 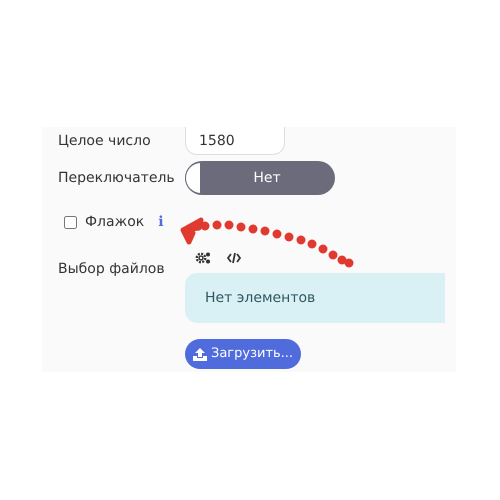 What do you see at coordinates (315, 298) in the screenshot?
I see `empty-list-alert: Нет элементов` at bounding box center [315, 298].